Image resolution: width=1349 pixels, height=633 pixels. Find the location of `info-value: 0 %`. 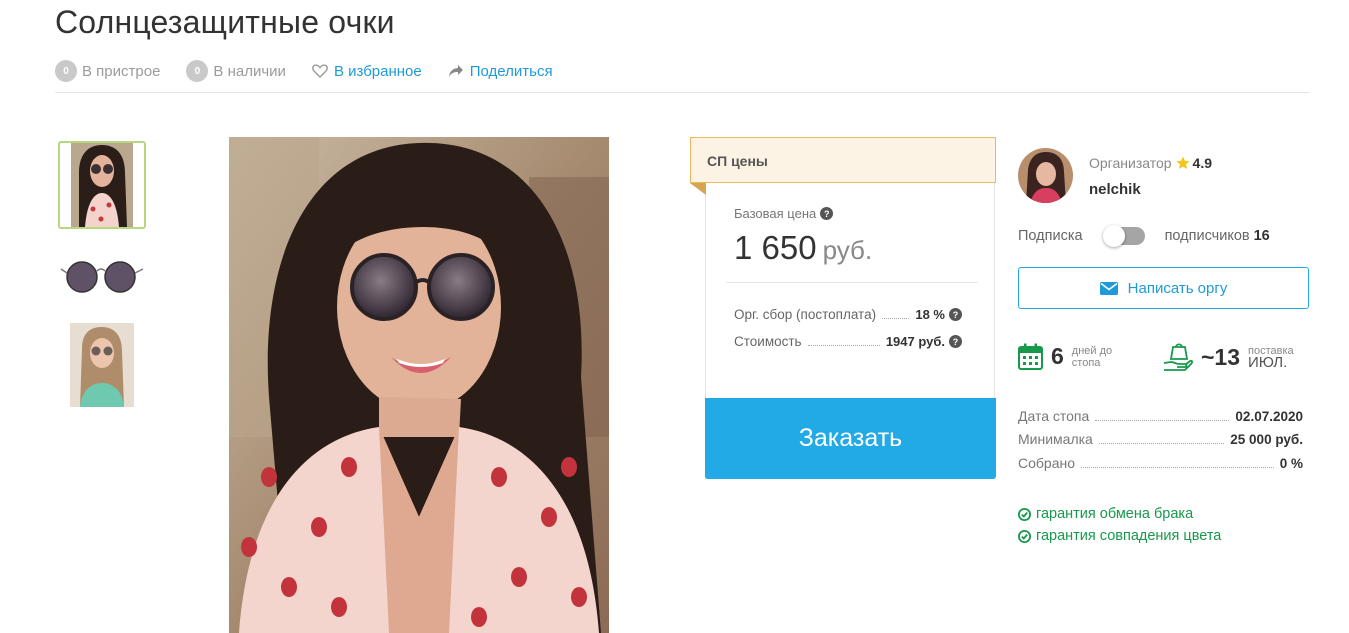

info-value: 0 % is located at coordinates (1291, 463).